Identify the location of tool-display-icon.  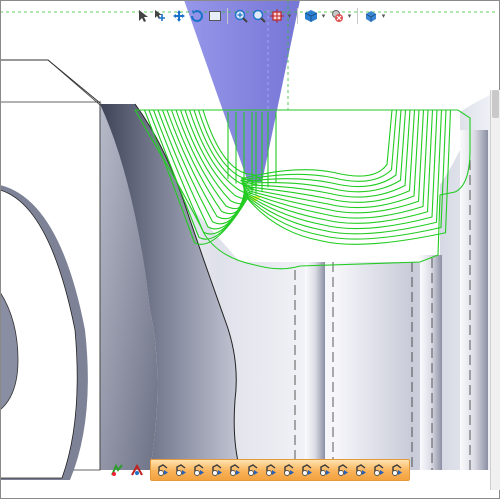
(343, 470).